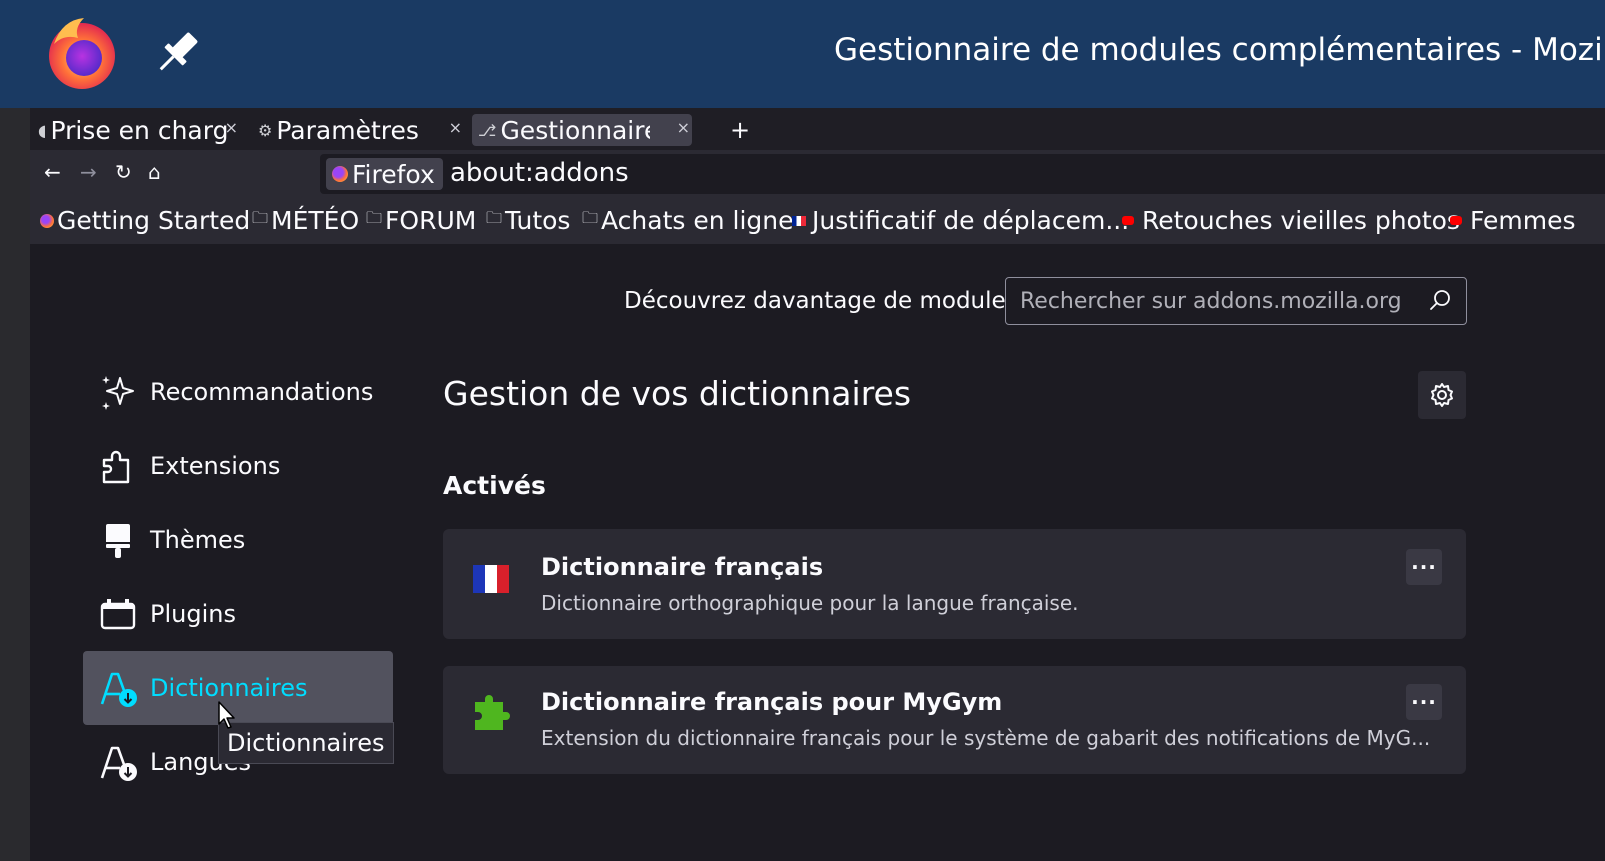  Describe the element at coordinates (677, 393) in the screenshot. I see `page-title: Gestion de vos dictionnaires` at that location.